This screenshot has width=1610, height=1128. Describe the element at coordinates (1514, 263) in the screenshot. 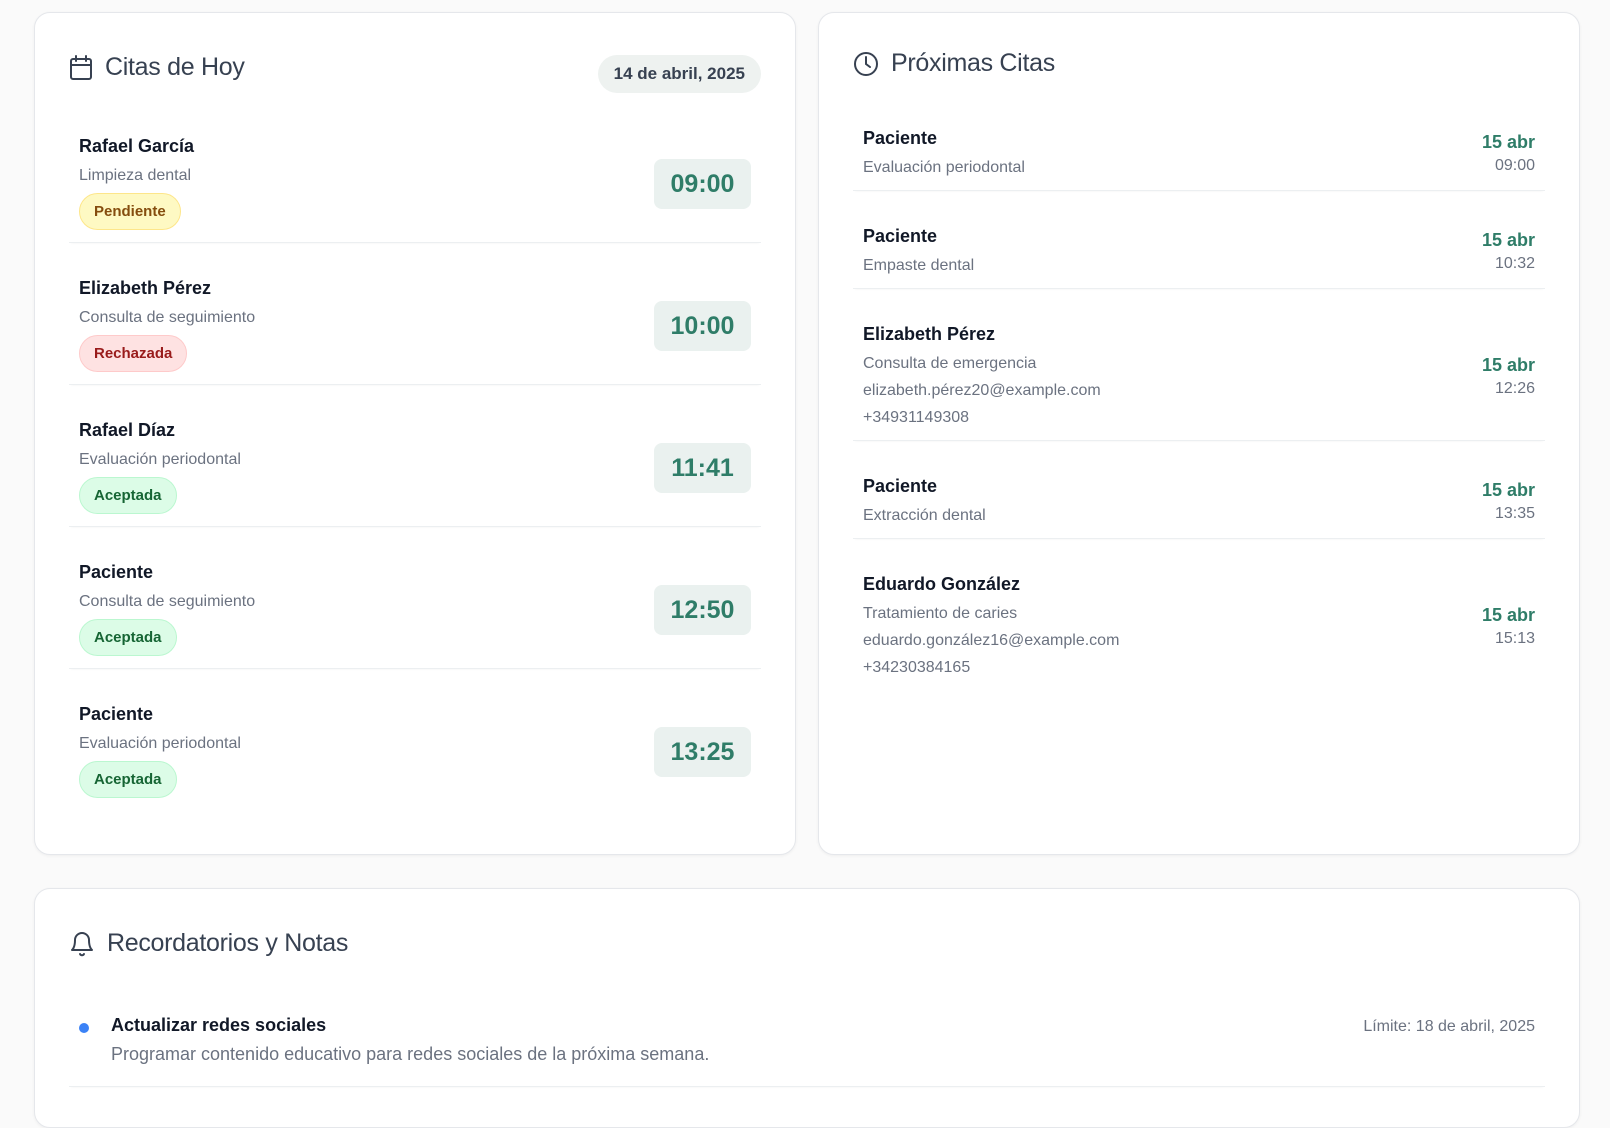

I see `appointment-time: 10:32` at that location.